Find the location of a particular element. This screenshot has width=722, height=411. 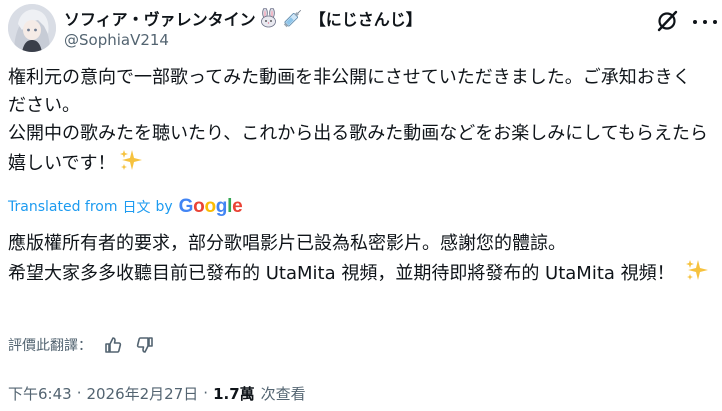

more-icon is located at coordinates (705, 22).